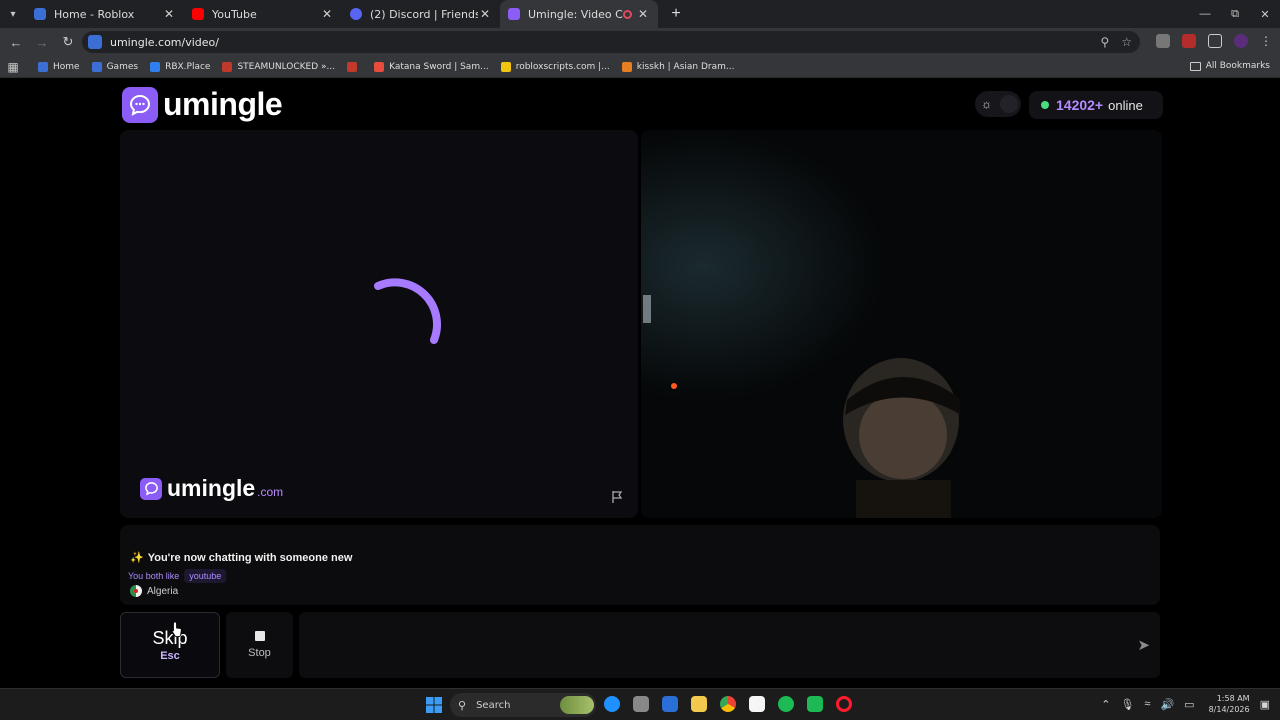 The image size is (1280, 720). What do you see at coordinates (626, 66) in the screenshot?
I see `kisskh-icon` at bounding box center [626, 66].